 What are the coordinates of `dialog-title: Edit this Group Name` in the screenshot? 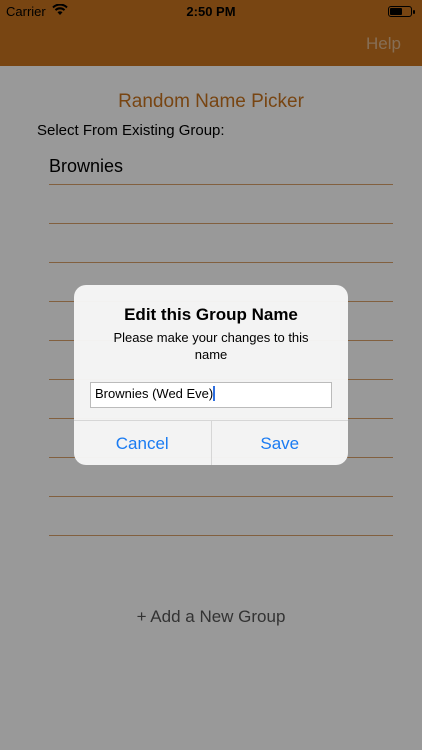 It's located at (211, 314).